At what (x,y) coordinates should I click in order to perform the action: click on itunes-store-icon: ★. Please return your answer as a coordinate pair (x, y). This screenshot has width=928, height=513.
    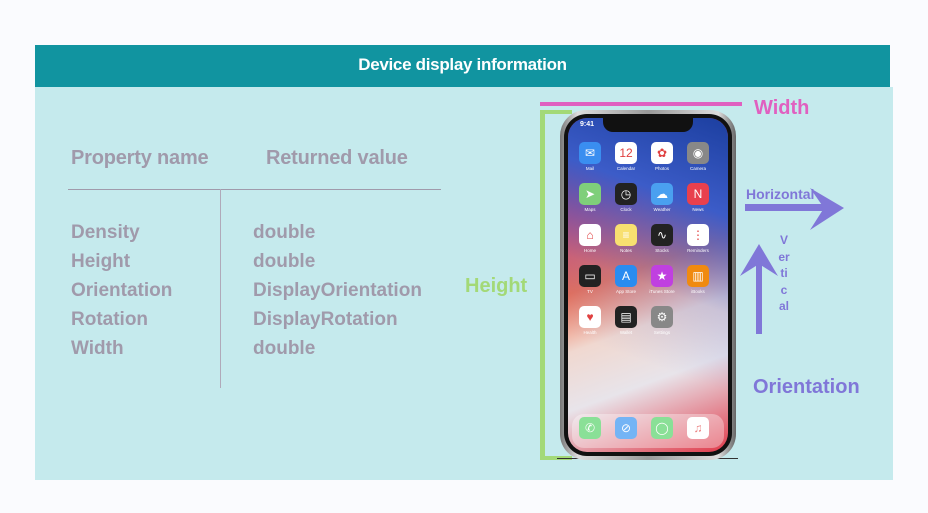
    Looking at the image, I should click on (662, 276).